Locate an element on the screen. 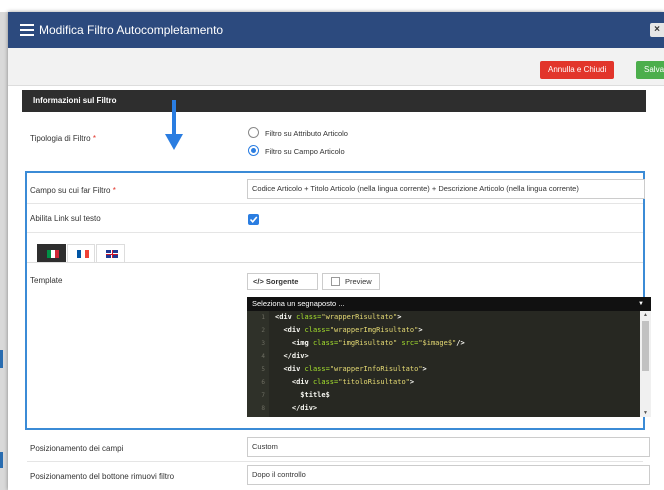  radio-attribute-filter is located at coordinates (253, 132).